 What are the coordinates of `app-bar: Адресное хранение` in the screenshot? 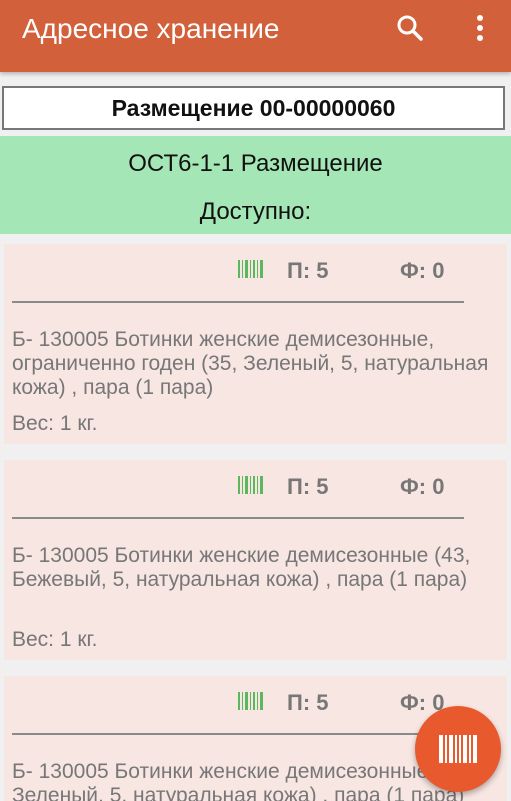 It's located at (255, 36).